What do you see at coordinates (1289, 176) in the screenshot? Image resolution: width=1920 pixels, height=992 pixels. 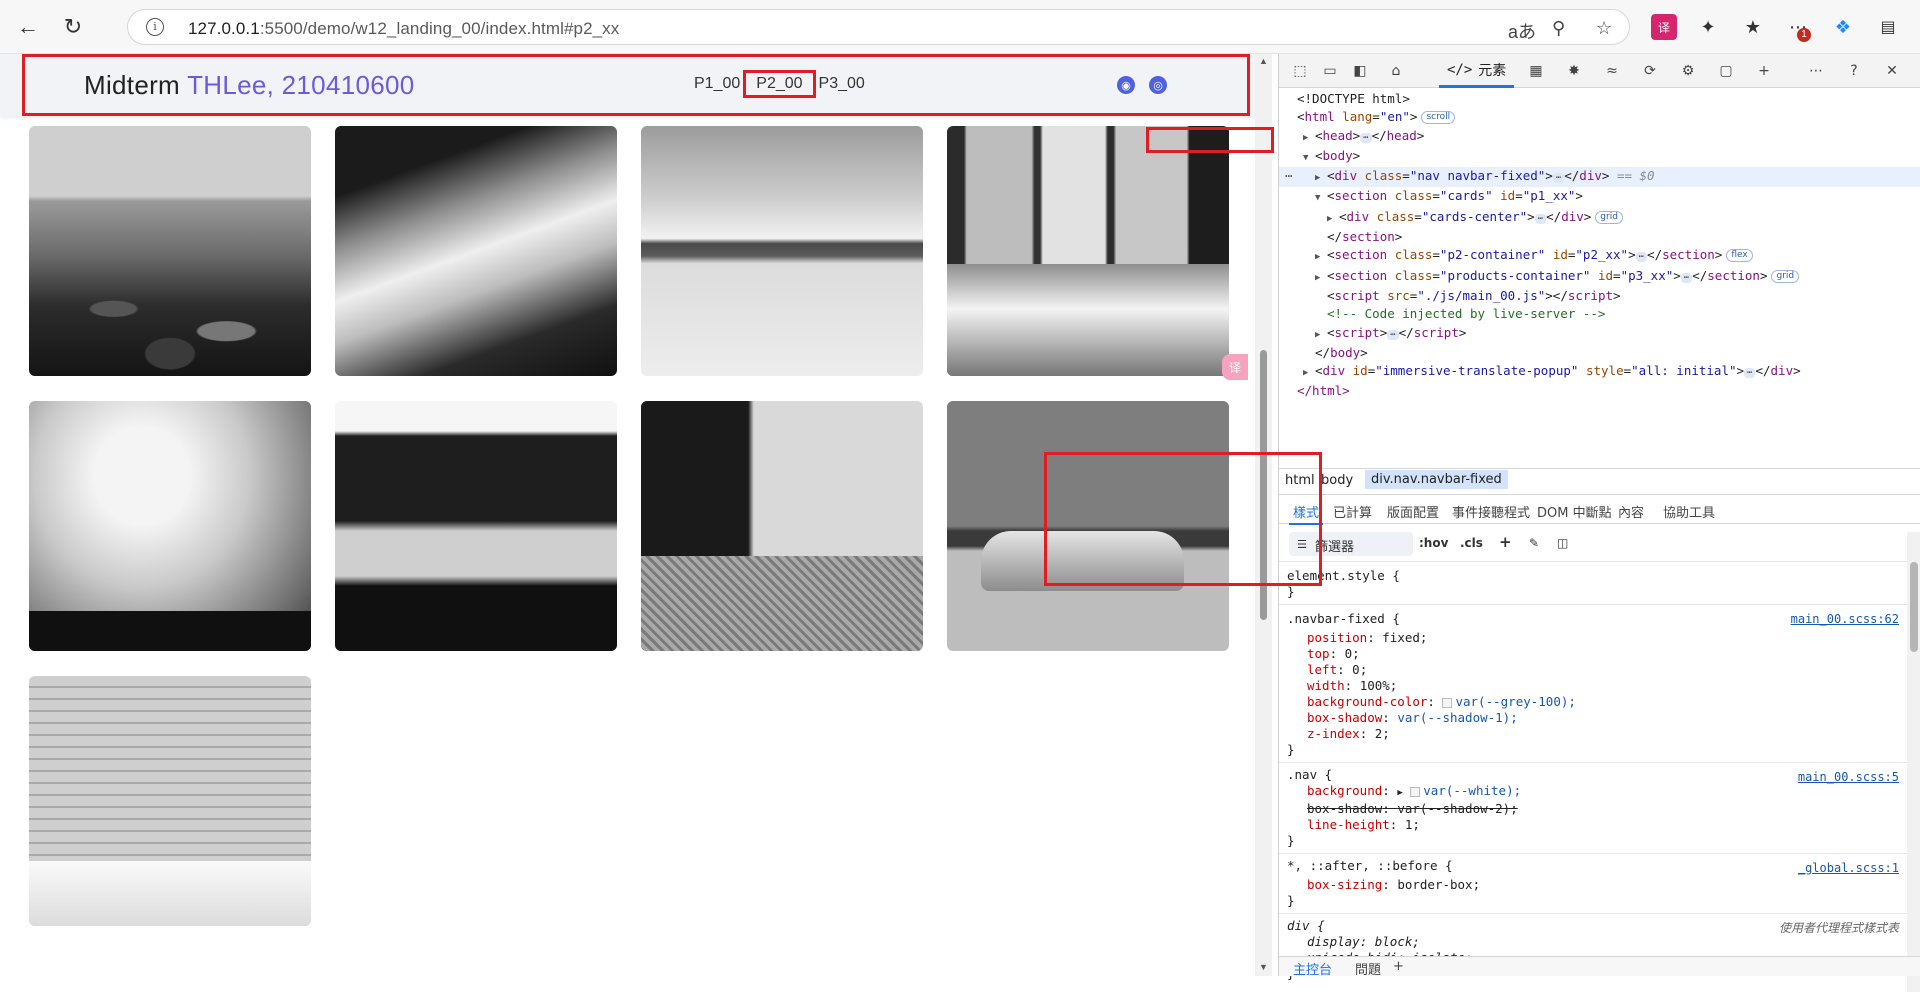 I see `row-more-icon: ⋯` at bounding box center [1289, 176].